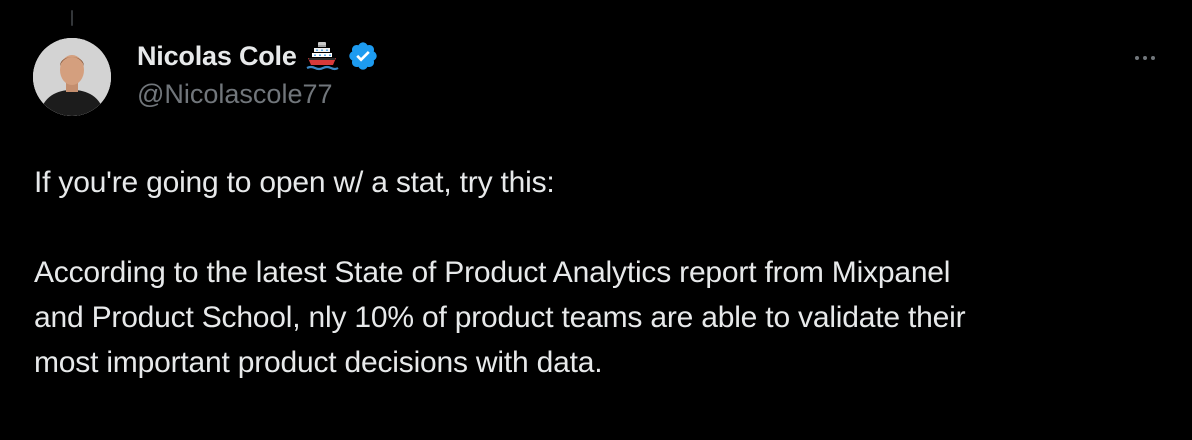 The height and width of the screenshot is (440, 1192). Describe the element at coordinates (322, 56) in the screenshot. I see `ship-icon` at that location.